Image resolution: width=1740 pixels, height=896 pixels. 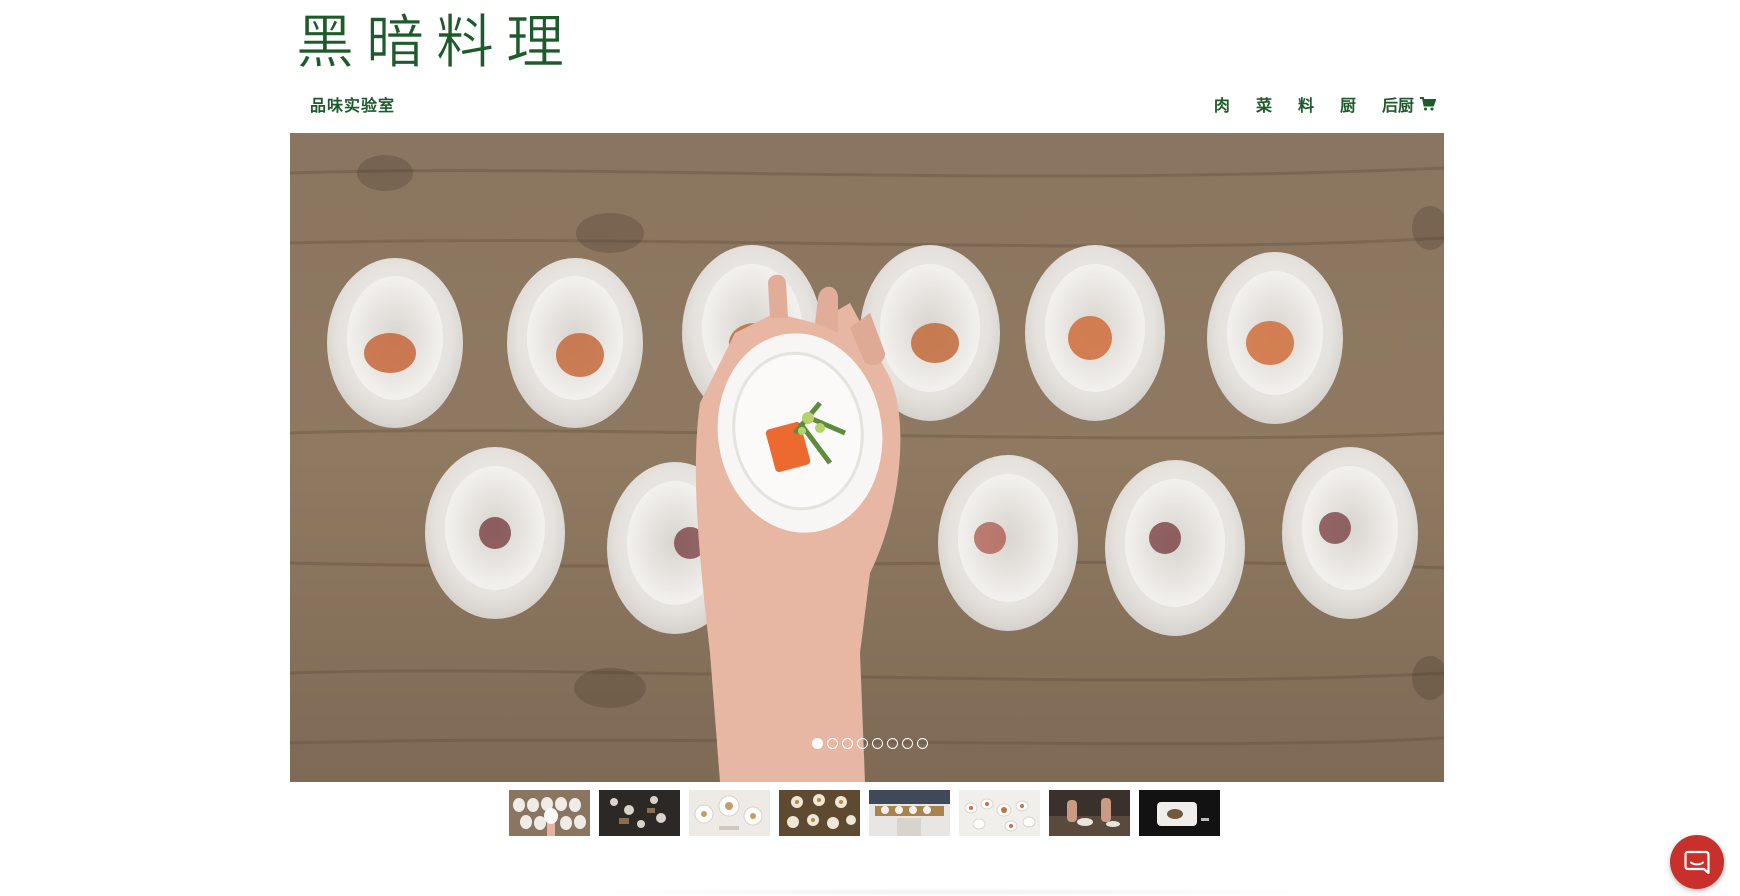 I want to click on thumbnail-hands-plating, so click(x=1089, y=813).